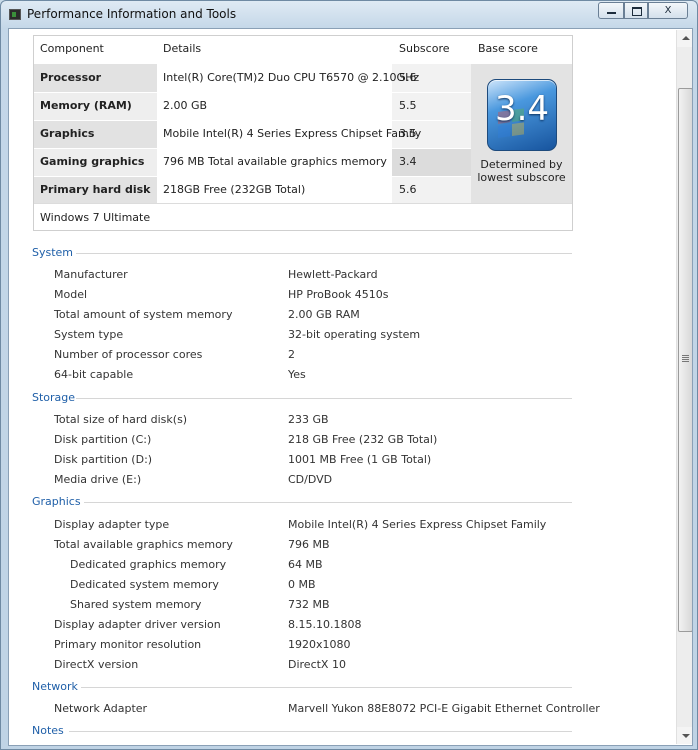  What do you see at coordinates (92, 161) in the screenshot?
I see `component-name: Gaming graphics` at bounding box center [92, 161].